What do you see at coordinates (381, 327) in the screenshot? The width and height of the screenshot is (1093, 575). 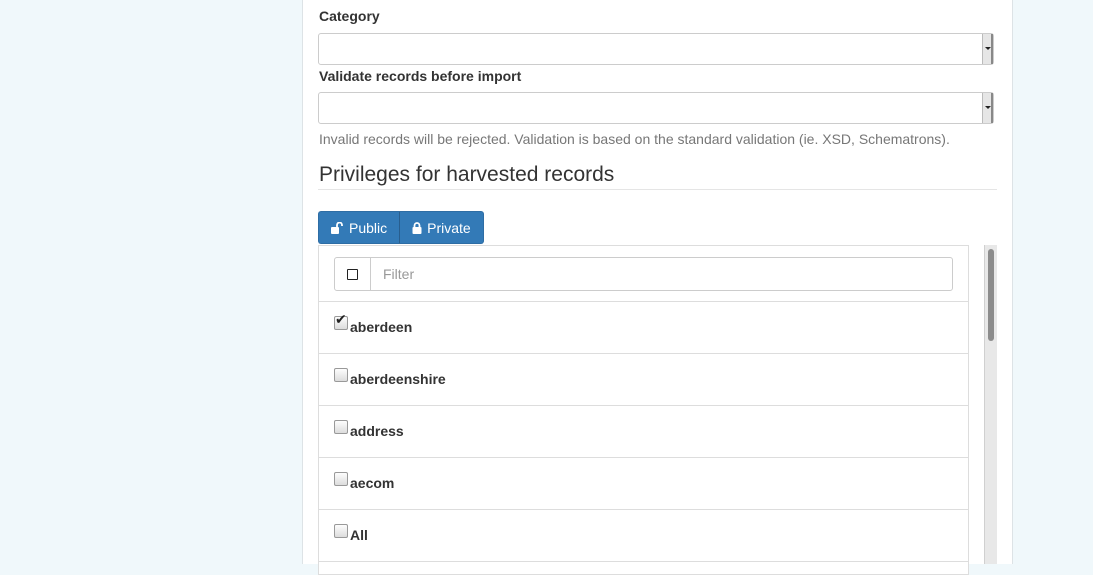 I see `group-name: aberdeen` at bounding box center [381, 327].